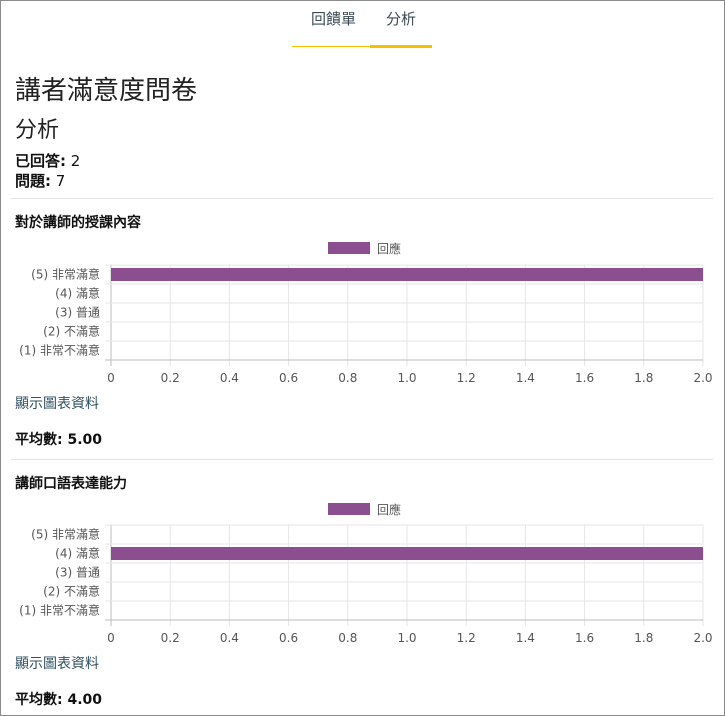 The height and width of the screenshot is (716, 725). I want to click on average-score: 平均數: 5.00, so click(58, 439).